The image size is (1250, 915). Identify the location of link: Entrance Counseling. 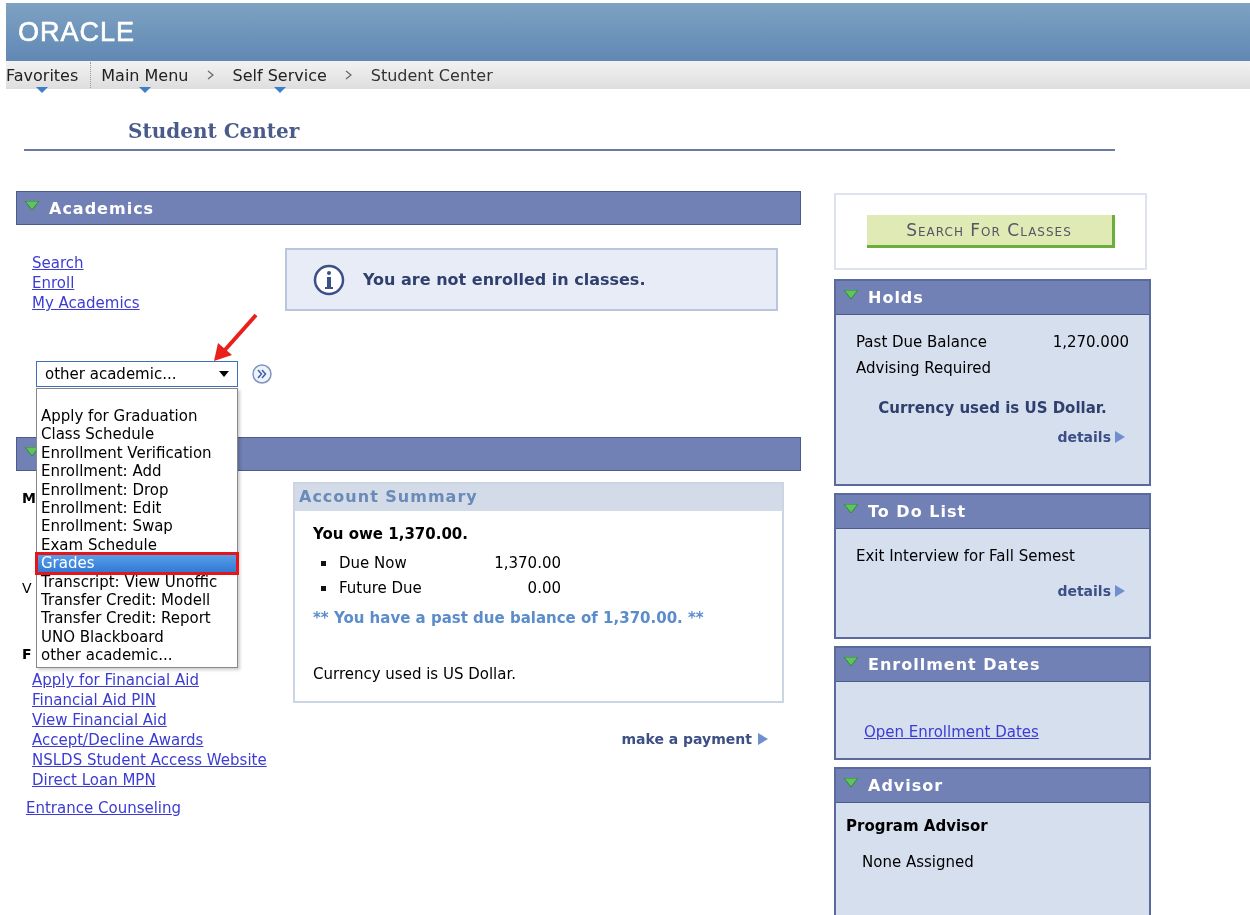
(104, 808).